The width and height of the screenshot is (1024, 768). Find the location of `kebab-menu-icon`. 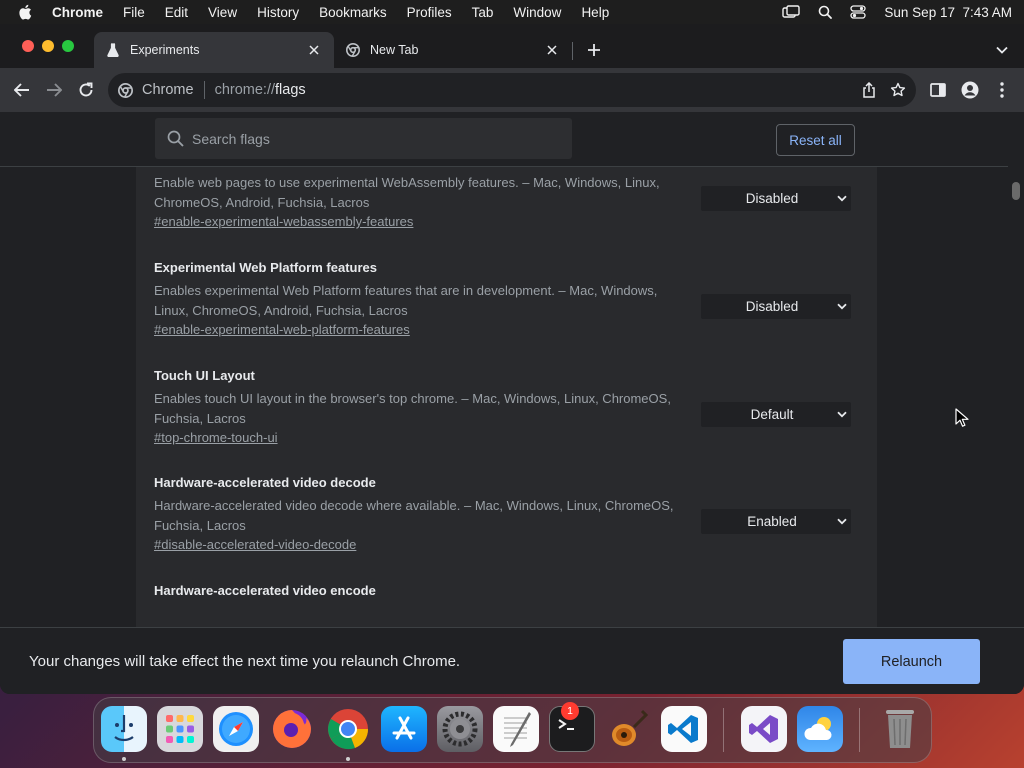

kebab-menu-icon is located at coordinates (1002, 90).